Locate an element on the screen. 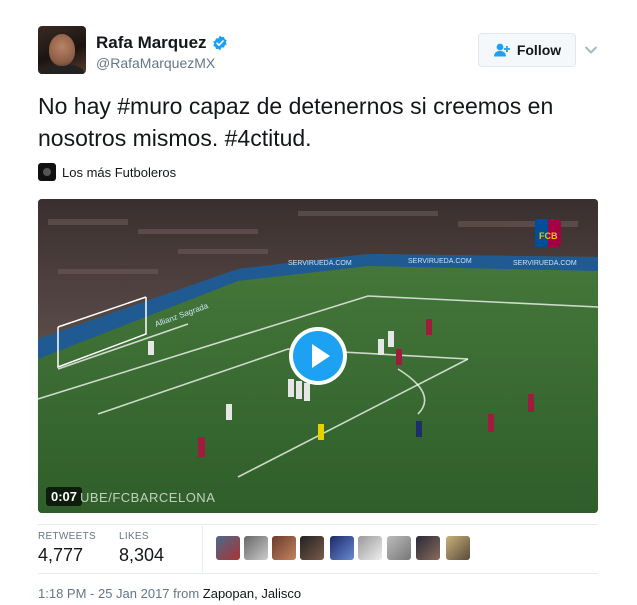  tweet-timestamp: 1:18 PM - 25 Jan 2017 is located at coordinates (104, 593).